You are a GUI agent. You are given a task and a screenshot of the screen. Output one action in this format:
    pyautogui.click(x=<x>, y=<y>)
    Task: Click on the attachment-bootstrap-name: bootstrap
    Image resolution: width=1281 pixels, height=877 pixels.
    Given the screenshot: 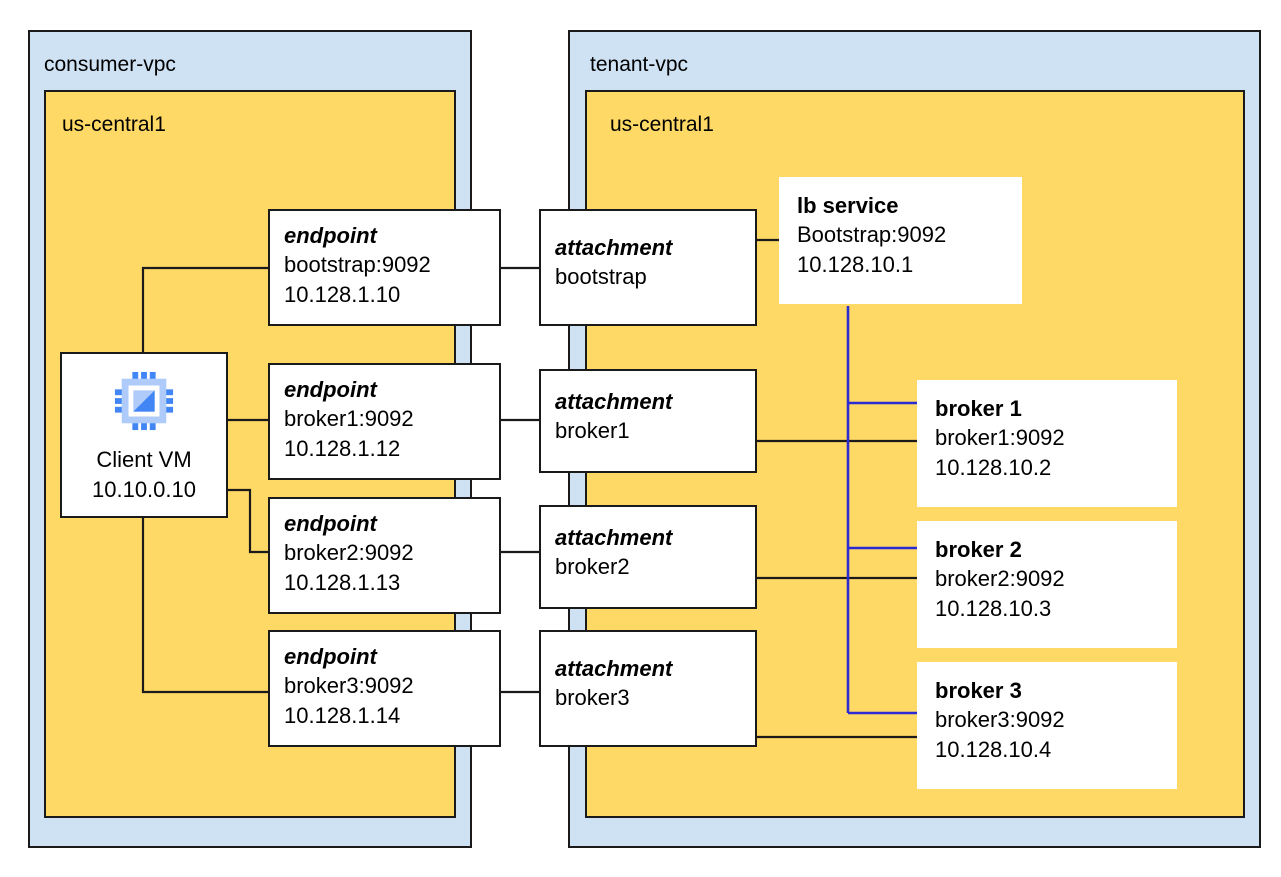 What is the action you would take?
    pyautogui.click(x=601, y=277)
    